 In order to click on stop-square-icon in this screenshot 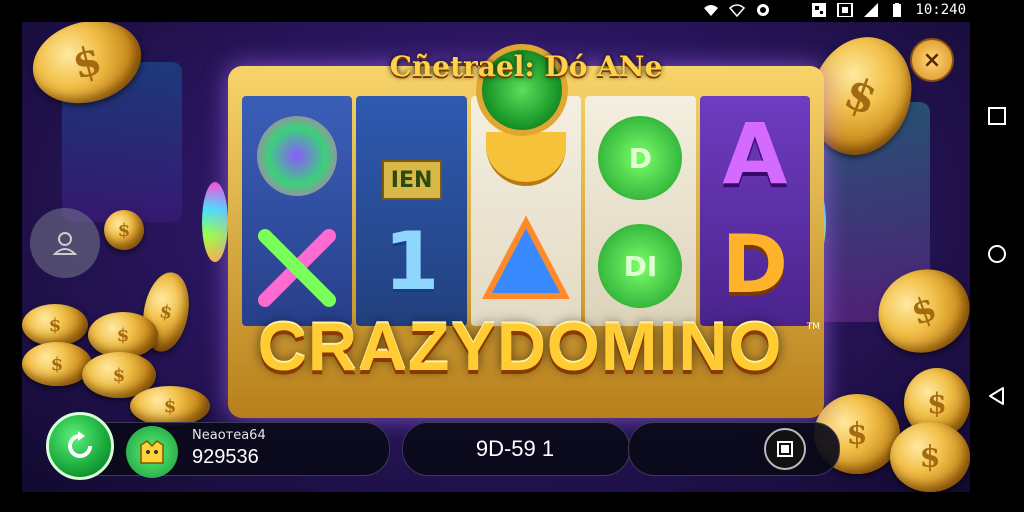, I will do `click(785, 449)`.